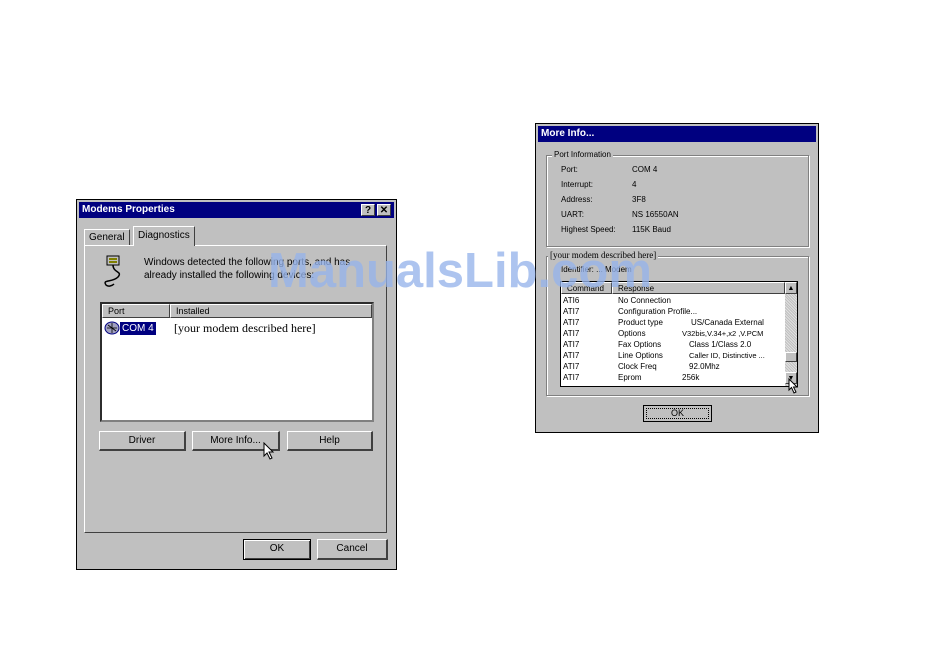 Image resolution: width=950 pixels, height=650 pixels. Describe the element at coordinates (138, 328) in the screenshot. I see `row-port-cell: COM 4` at that location.